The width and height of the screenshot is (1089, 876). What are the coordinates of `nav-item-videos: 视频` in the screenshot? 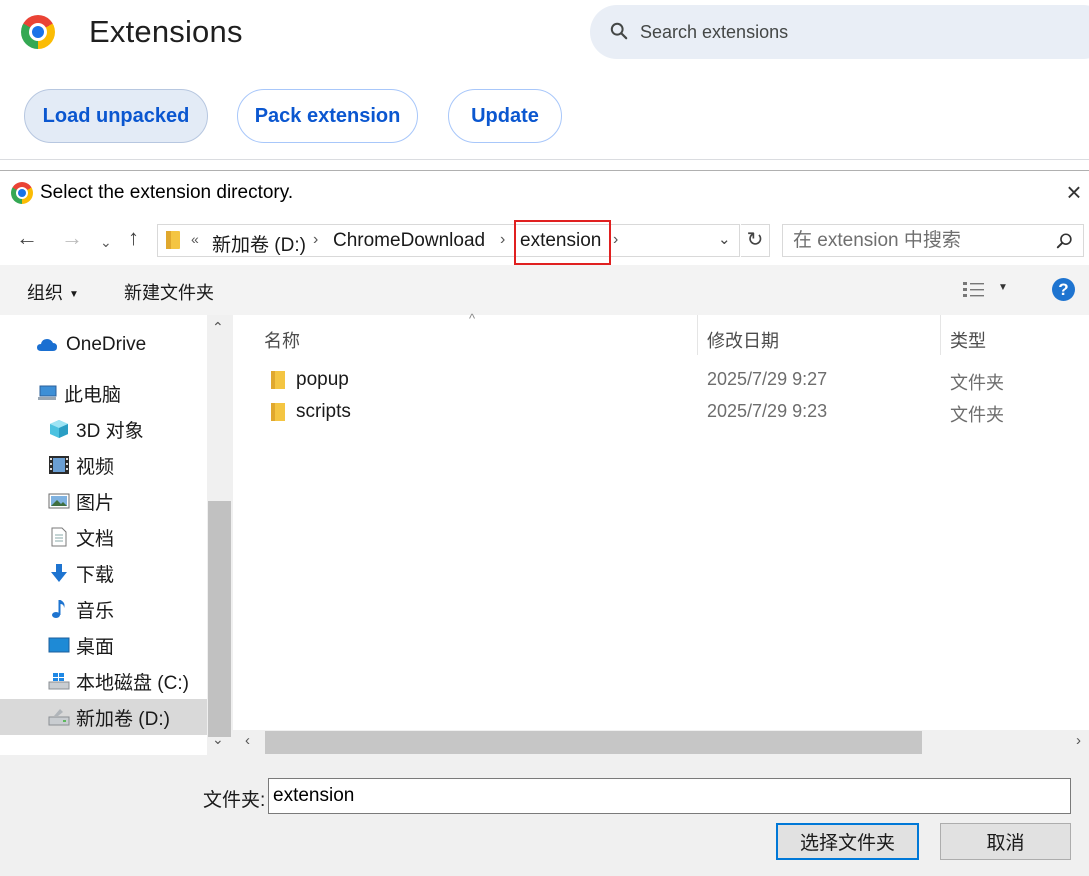 It's located at (81, 465).